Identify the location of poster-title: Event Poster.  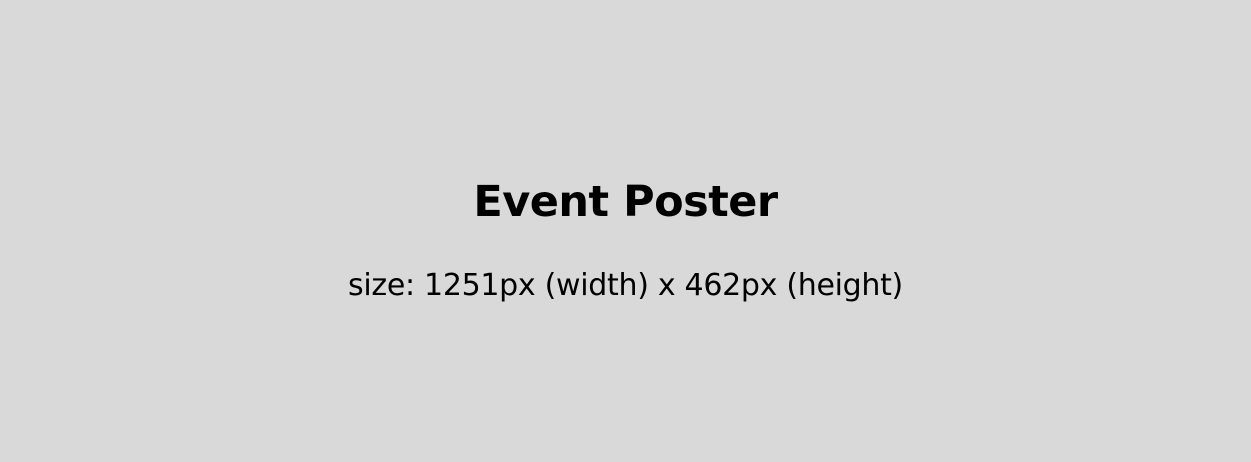
(625, 202).